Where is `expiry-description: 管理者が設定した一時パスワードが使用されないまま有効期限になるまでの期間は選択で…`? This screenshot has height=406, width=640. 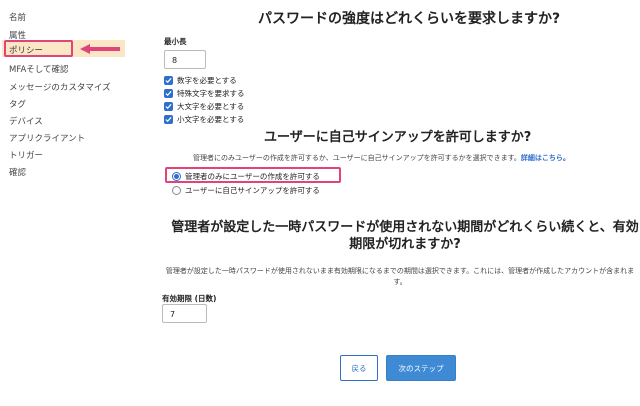 expiry-description: 管理者が設定した一時パスワードが使用されないまま有効期限になるまでの期間は選択で… is located at coordinates (400, 276).